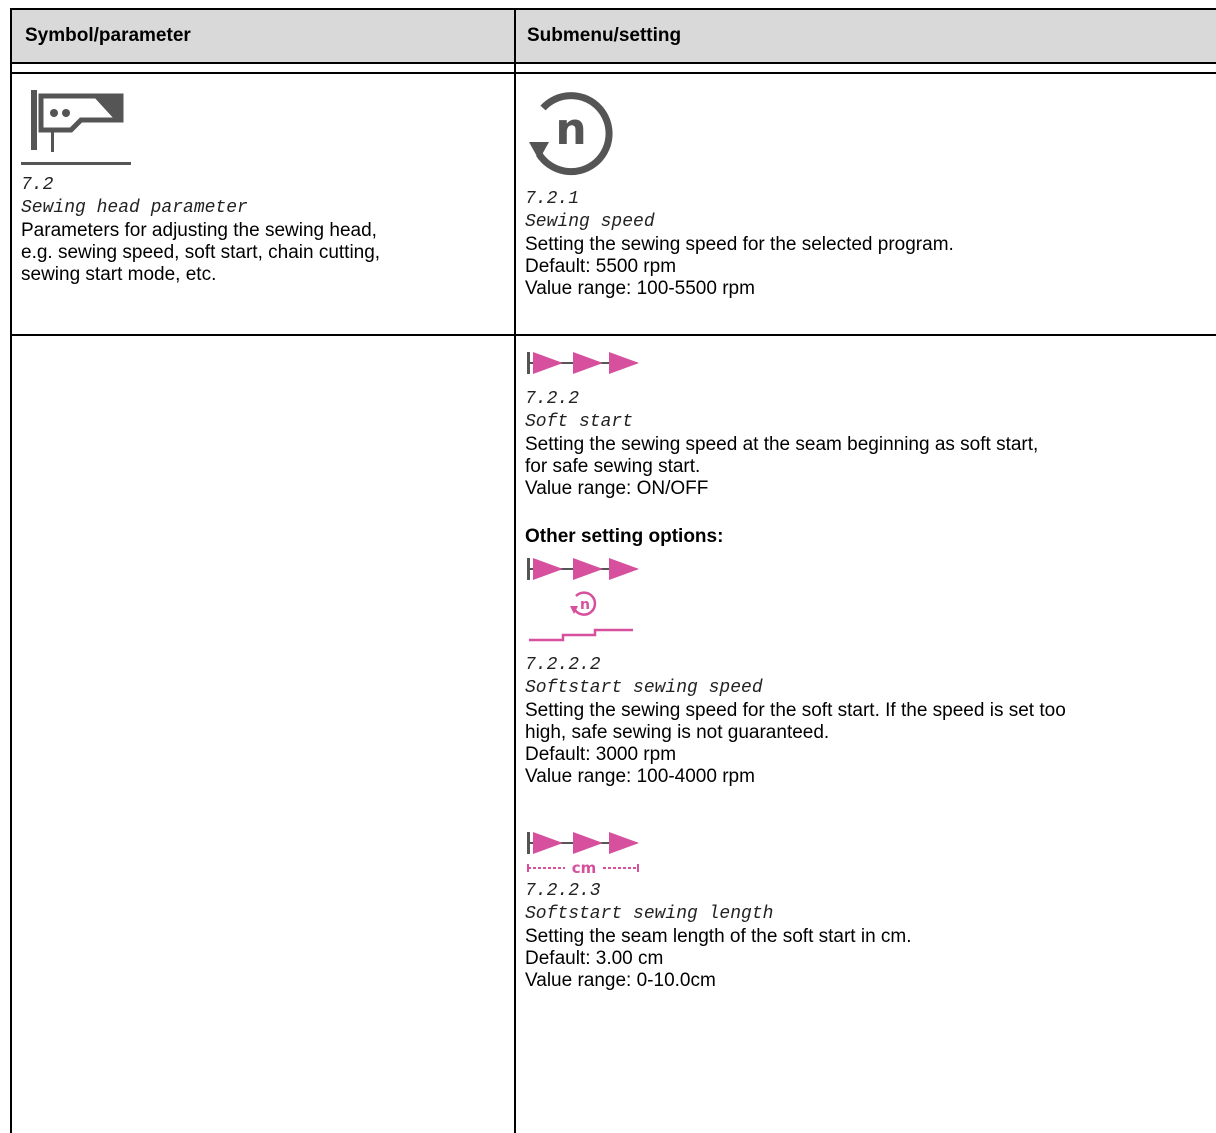 The width and height of the screenshot is (1216, 1133). I want to click on header-symbol-parameter: Symbol/parameter, so click(108, 35).